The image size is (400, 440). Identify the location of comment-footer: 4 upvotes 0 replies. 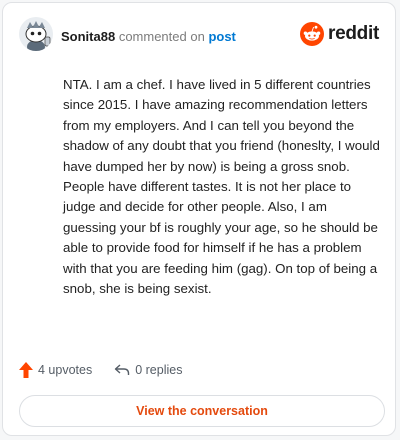
(111, 370).